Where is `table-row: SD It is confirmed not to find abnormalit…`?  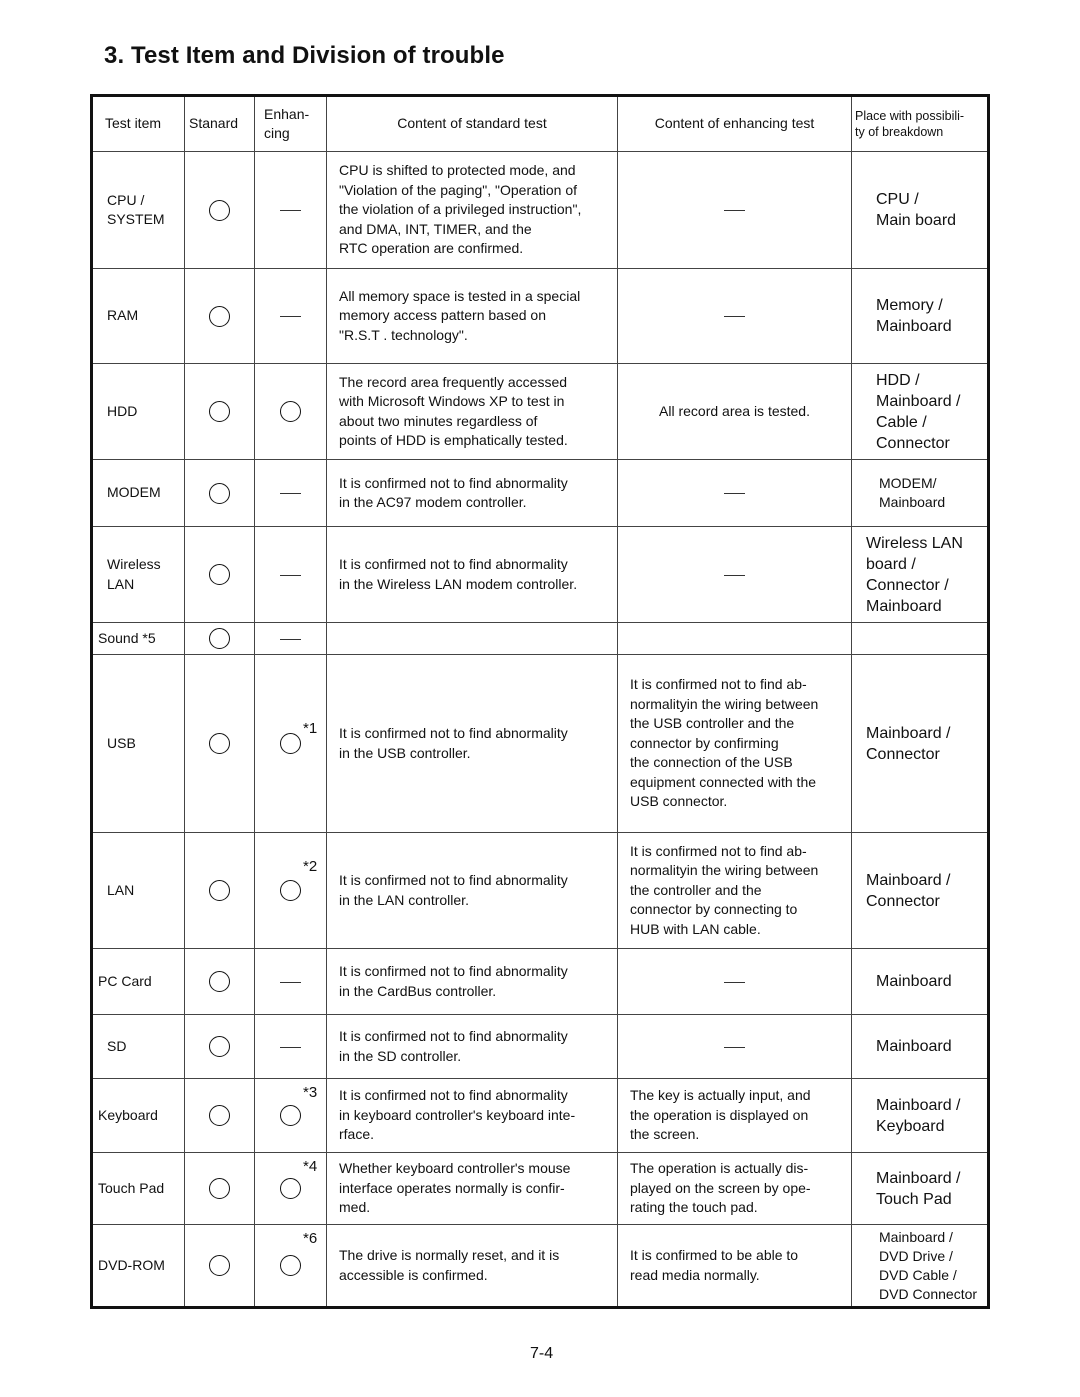 table-row: SD It is confirmed not to find abnormalit… is located at coordinates (540, 1046).